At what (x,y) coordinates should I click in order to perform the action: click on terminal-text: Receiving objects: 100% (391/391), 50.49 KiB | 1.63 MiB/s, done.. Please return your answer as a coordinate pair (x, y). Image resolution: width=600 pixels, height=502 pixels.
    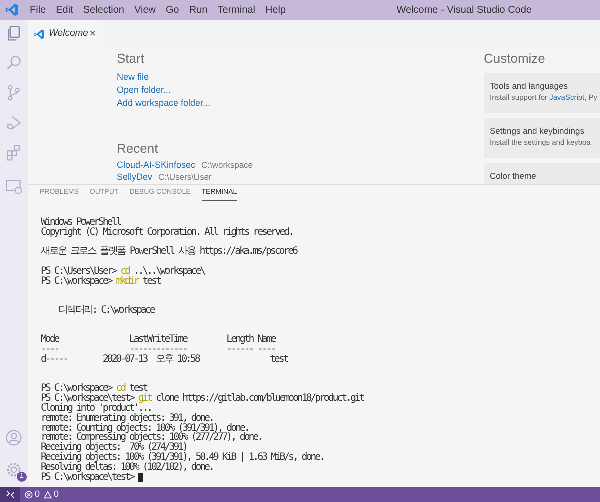
    Looking at the image, I should click on (182, 457).